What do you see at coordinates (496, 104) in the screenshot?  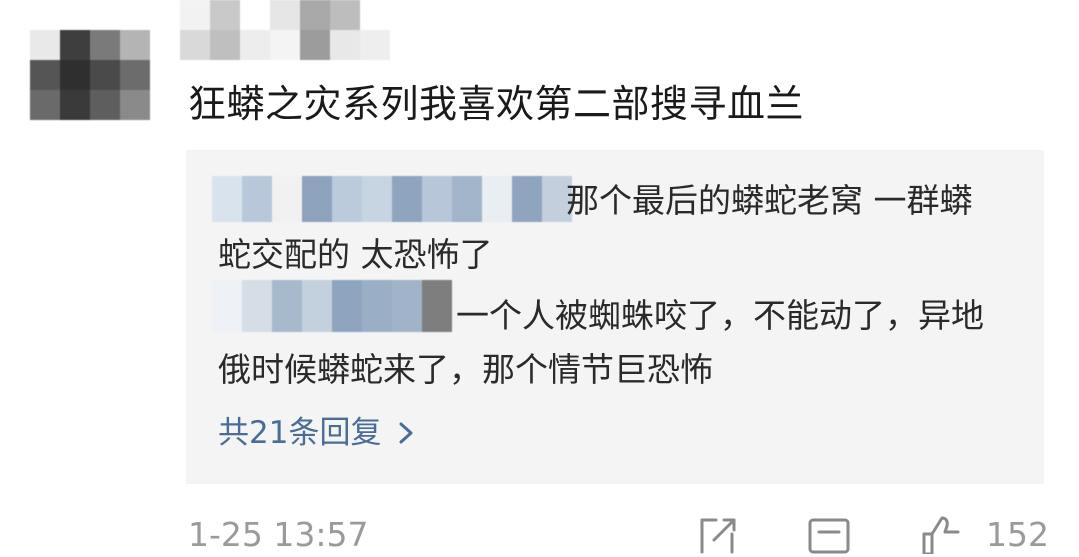 I see `comment-text: 狂蟒之灾系列我喜欢第二部搜寻血兰` at bounding box center [496, 104].